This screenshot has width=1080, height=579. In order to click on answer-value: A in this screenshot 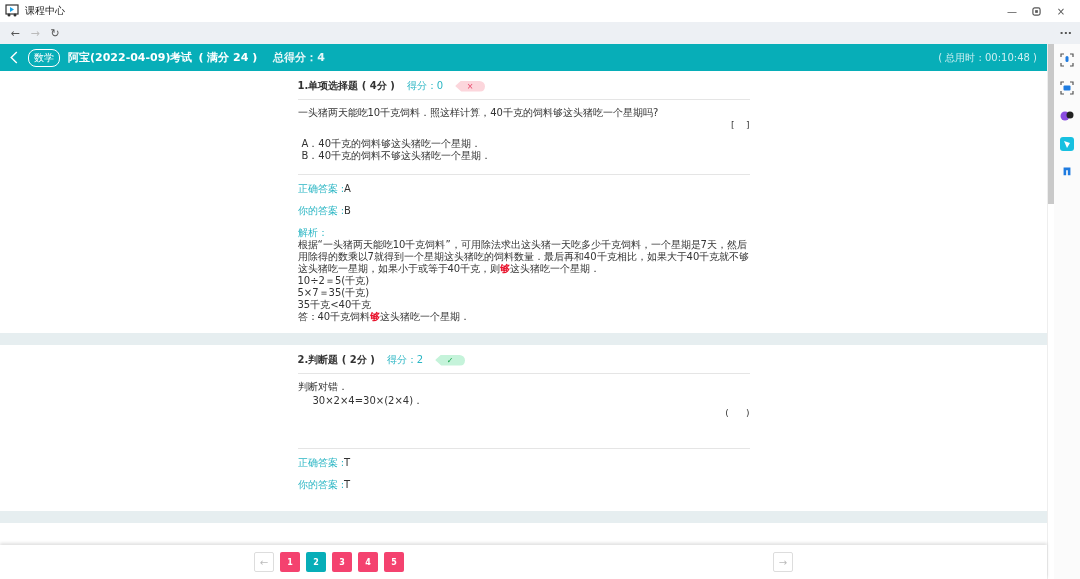, I will do `click(347, 188)`.